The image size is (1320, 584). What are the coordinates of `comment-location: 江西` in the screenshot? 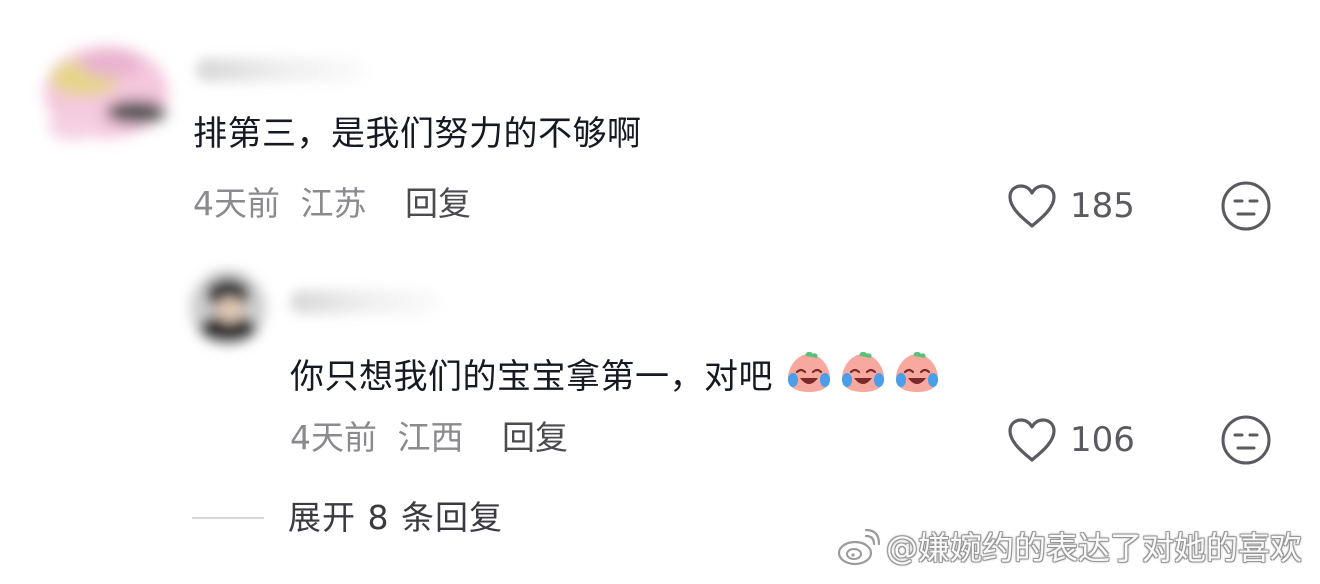 It's located at (430, 437).